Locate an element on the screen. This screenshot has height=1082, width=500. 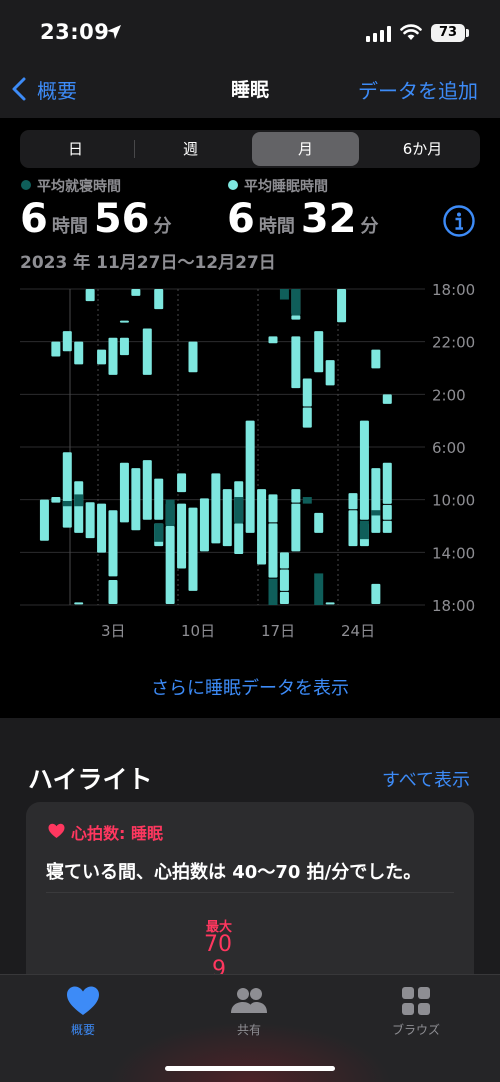
segment-week: 週 is located at coordinates (190, 149).